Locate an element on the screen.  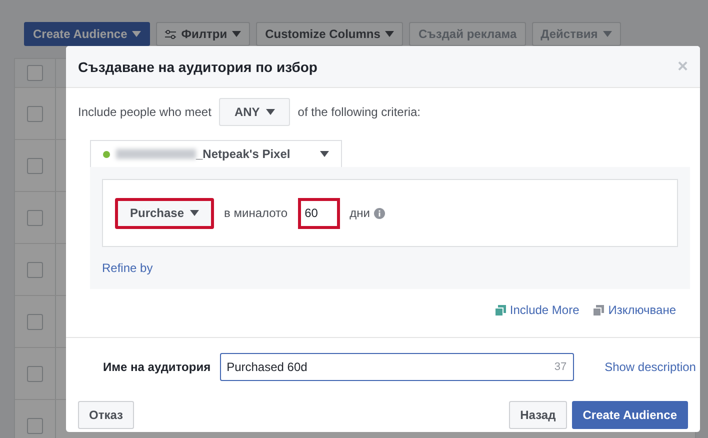
days-field: 60 is located at coordinates (319, 213).